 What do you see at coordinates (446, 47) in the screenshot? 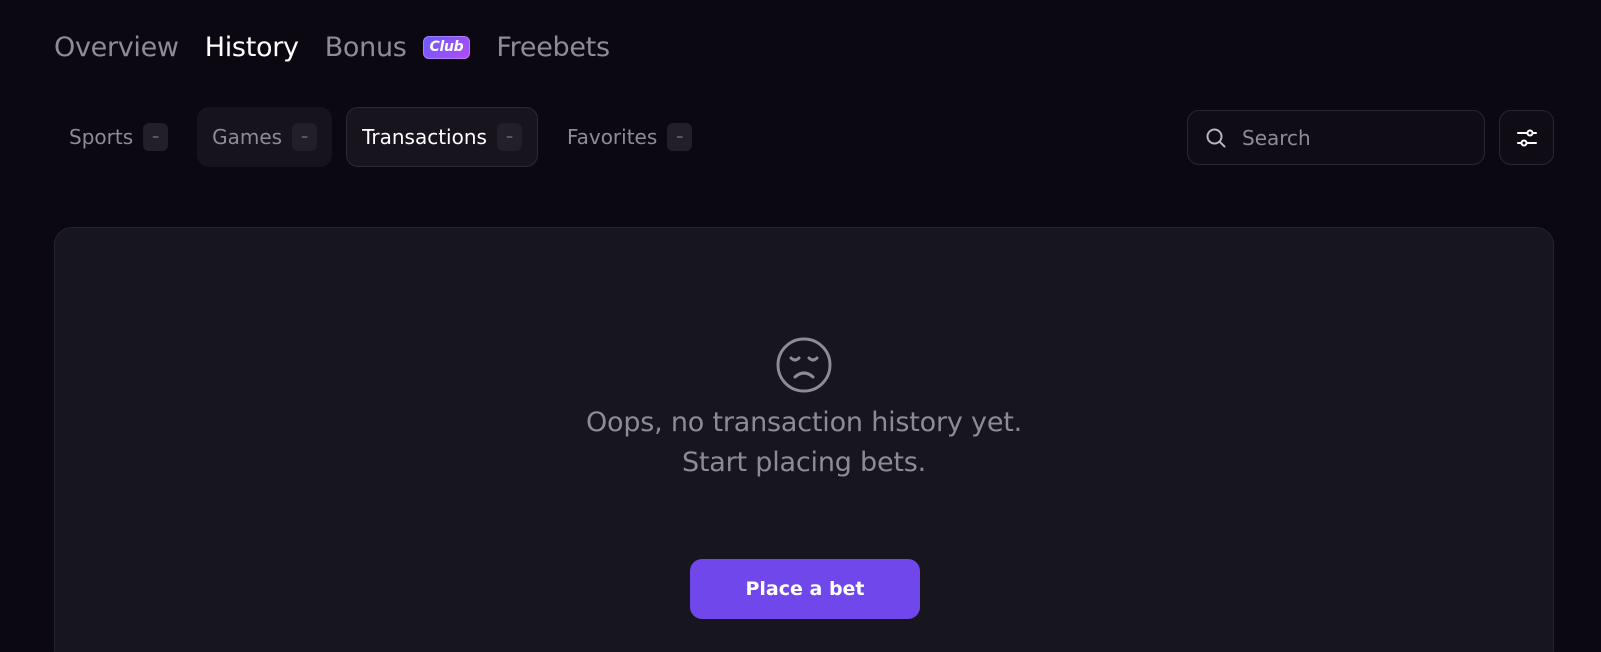
I see `club-badge: Club` at bounding box center [446, 47].